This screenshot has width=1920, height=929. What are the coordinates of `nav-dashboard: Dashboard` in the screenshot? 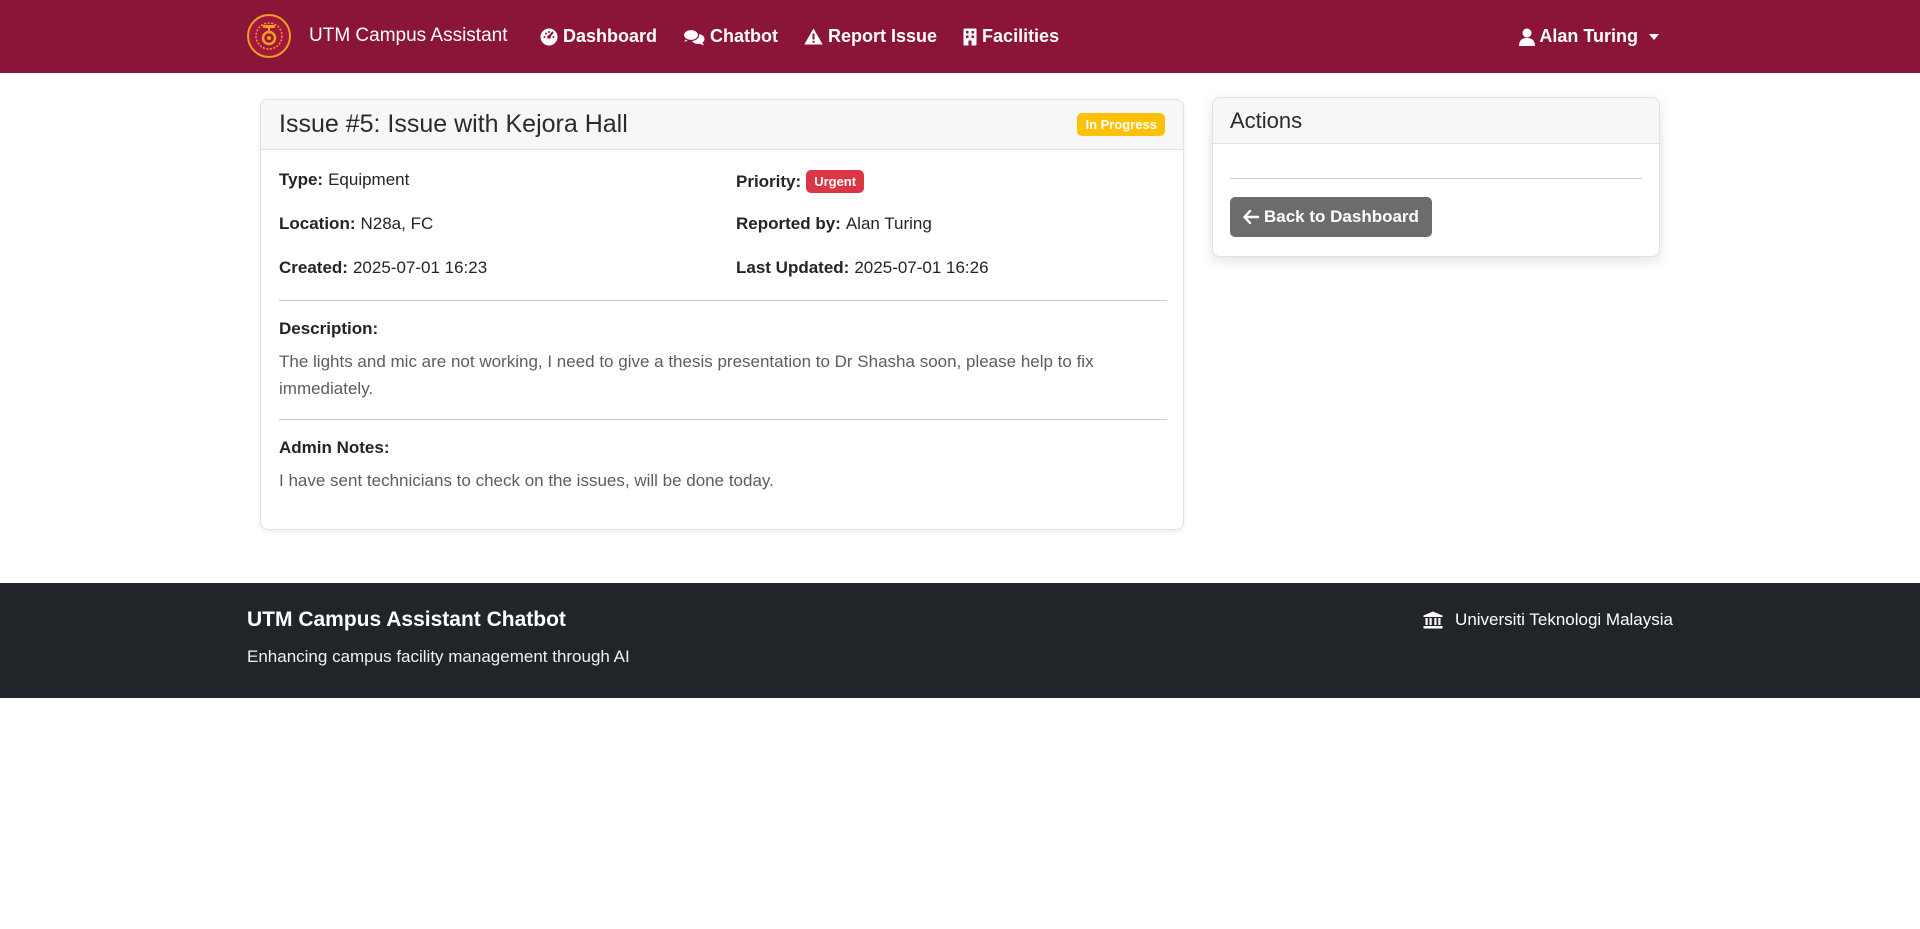 It's located at (598, 36).